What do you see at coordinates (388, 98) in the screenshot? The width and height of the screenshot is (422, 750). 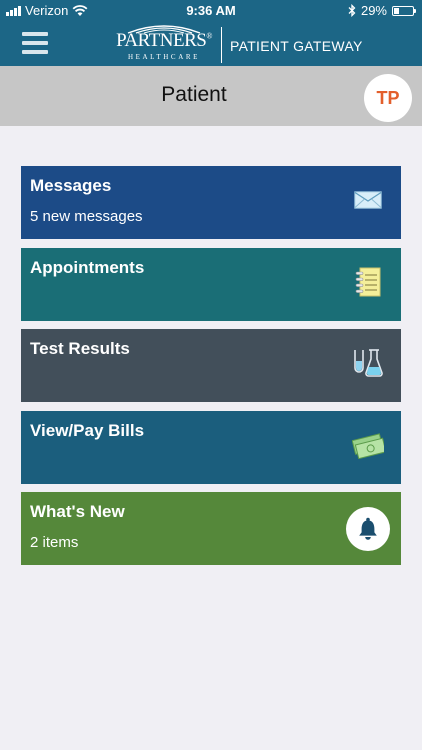 I see `avatar: TP` at bounding box center [388, 98].